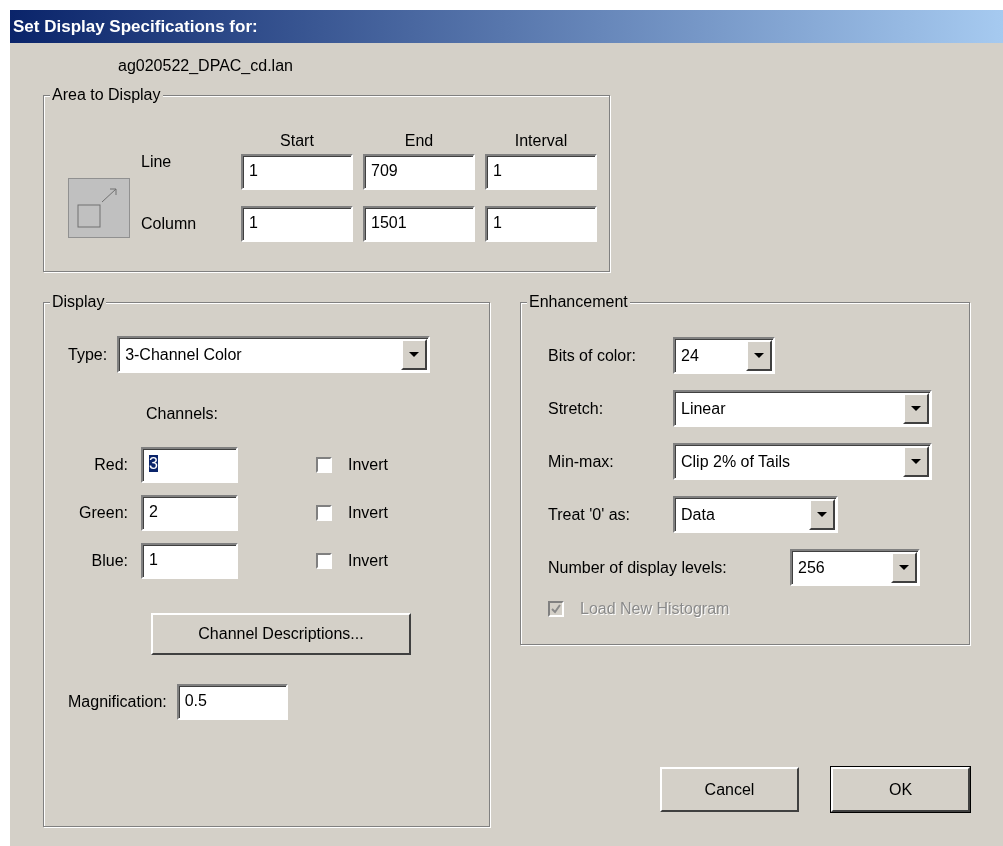 The height and width of the screenshot is (846, 1003). What do you see at coordinates (103, 513) in the screenshot?
I see `channel-label: Green:` at bounding box center [103, 513].